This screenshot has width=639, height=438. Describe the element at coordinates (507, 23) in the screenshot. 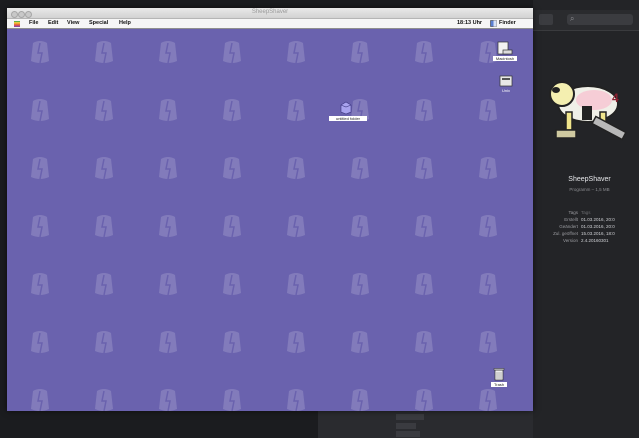

I see `application-menu: Finder` at that location.